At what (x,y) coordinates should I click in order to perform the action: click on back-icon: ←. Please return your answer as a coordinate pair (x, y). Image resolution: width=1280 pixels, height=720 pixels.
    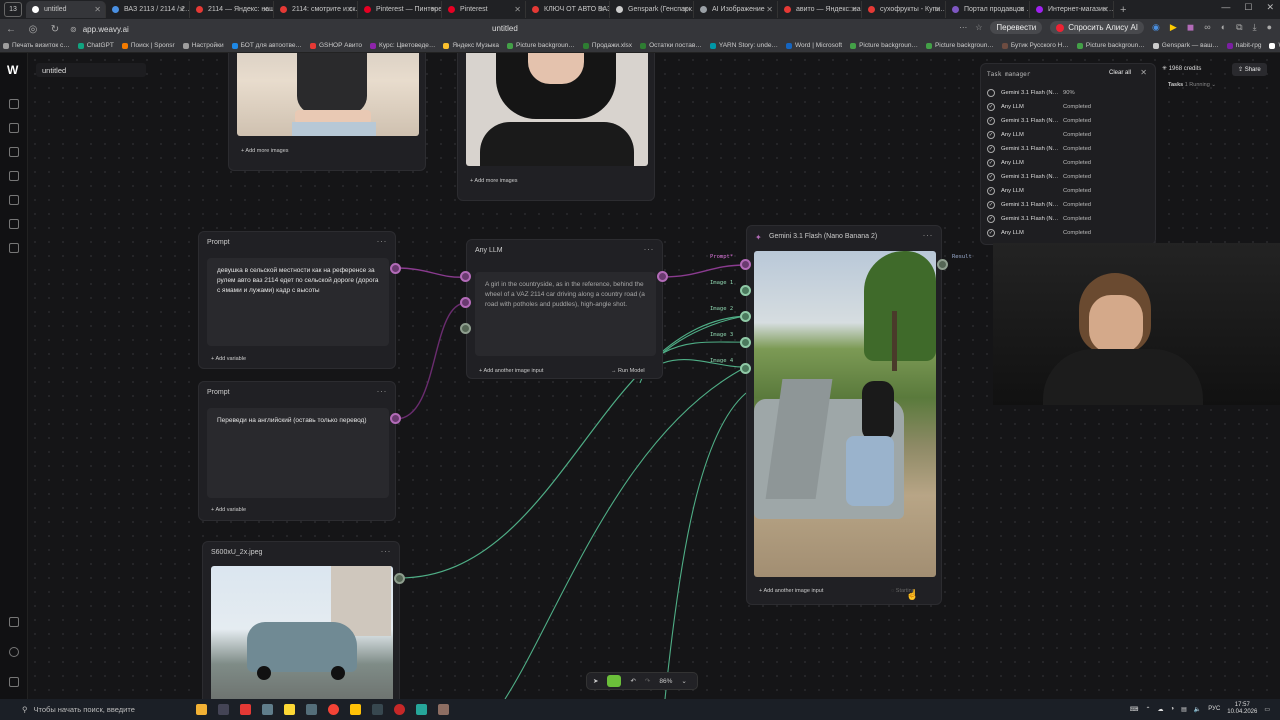
    Looking at the image, I should click on (11, 29).